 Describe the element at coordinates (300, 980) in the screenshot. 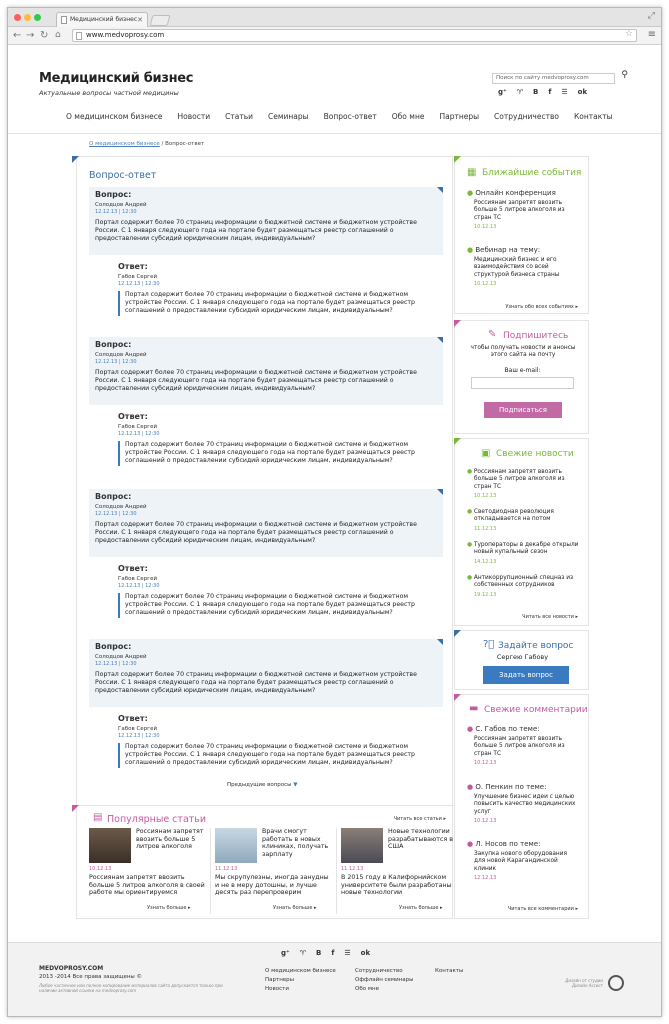

I see `footer-link: Партнеры` at that location.